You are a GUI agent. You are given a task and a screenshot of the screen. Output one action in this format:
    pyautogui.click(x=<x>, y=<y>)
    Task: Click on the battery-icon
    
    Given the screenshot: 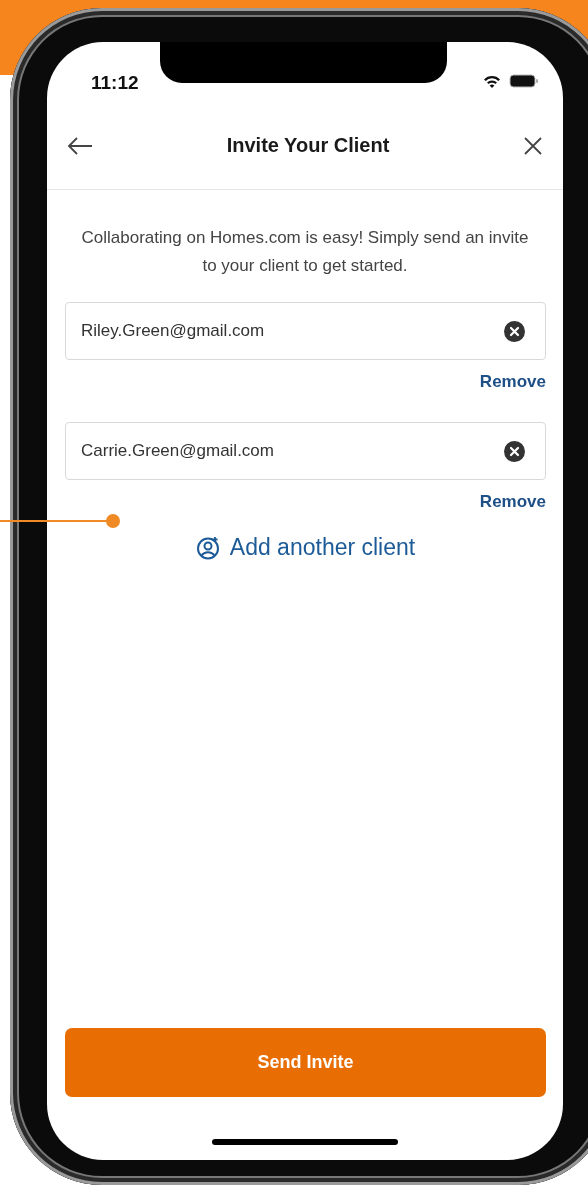 What is the action you would take?
    pyautogui.click(x=524, y=81)
    